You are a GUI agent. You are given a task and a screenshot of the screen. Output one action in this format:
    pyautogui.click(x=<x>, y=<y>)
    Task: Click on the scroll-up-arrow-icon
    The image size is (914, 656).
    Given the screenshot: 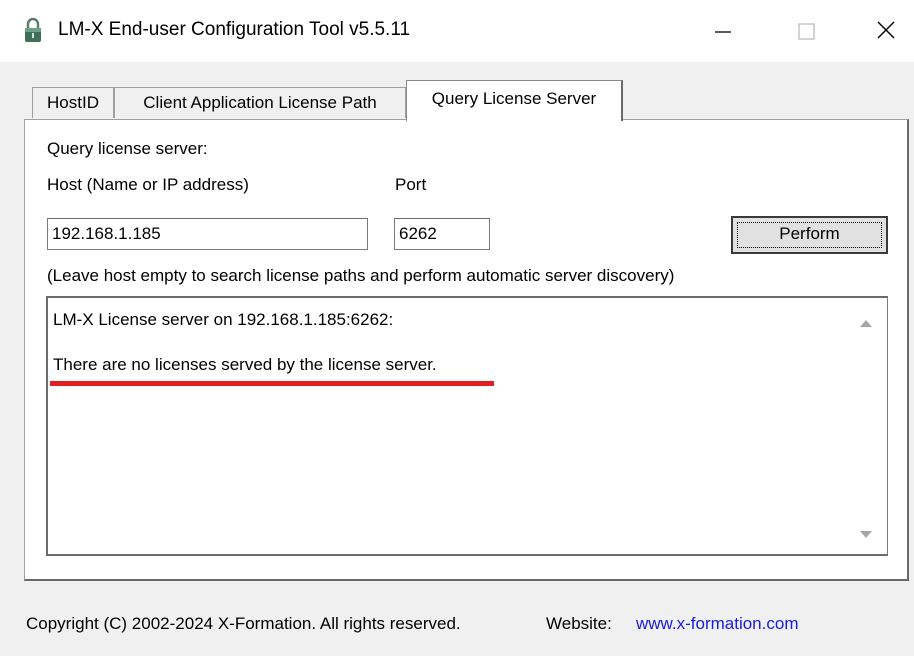 What is the action you would take?
    pyautogui.click(x=866, y=323)
    